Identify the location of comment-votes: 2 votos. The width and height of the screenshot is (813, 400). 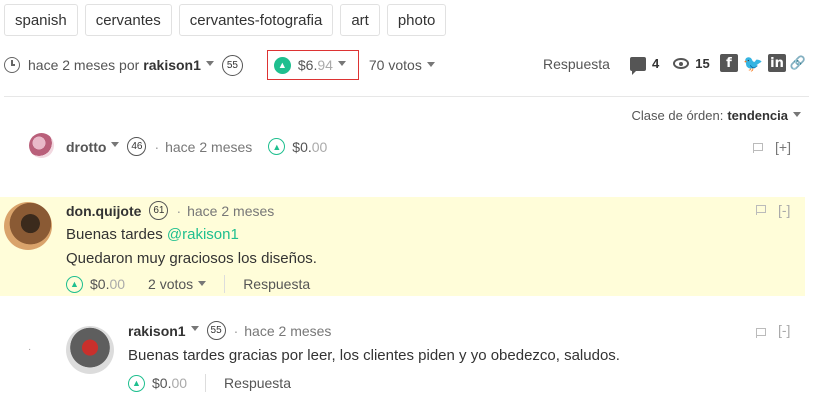
(177, 284).